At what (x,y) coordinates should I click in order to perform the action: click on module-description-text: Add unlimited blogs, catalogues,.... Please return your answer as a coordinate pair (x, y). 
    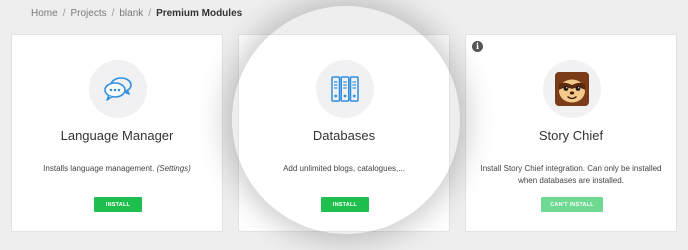
    Looking at the image, I should click on (344, 168).